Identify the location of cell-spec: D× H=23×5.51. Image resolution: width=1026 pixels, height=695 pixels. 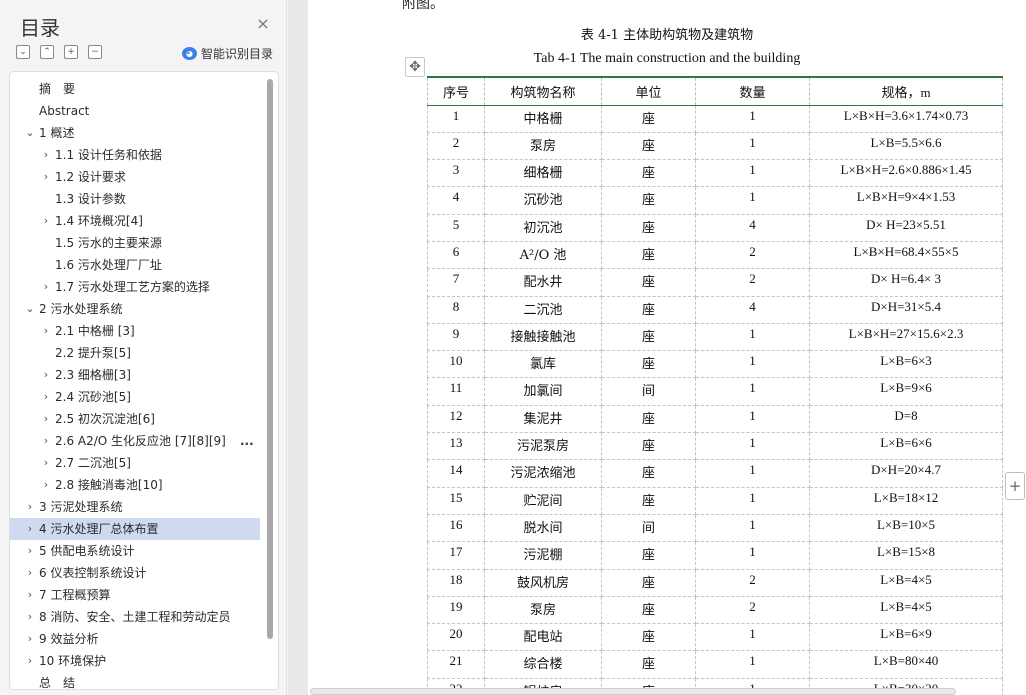
(906, 227).